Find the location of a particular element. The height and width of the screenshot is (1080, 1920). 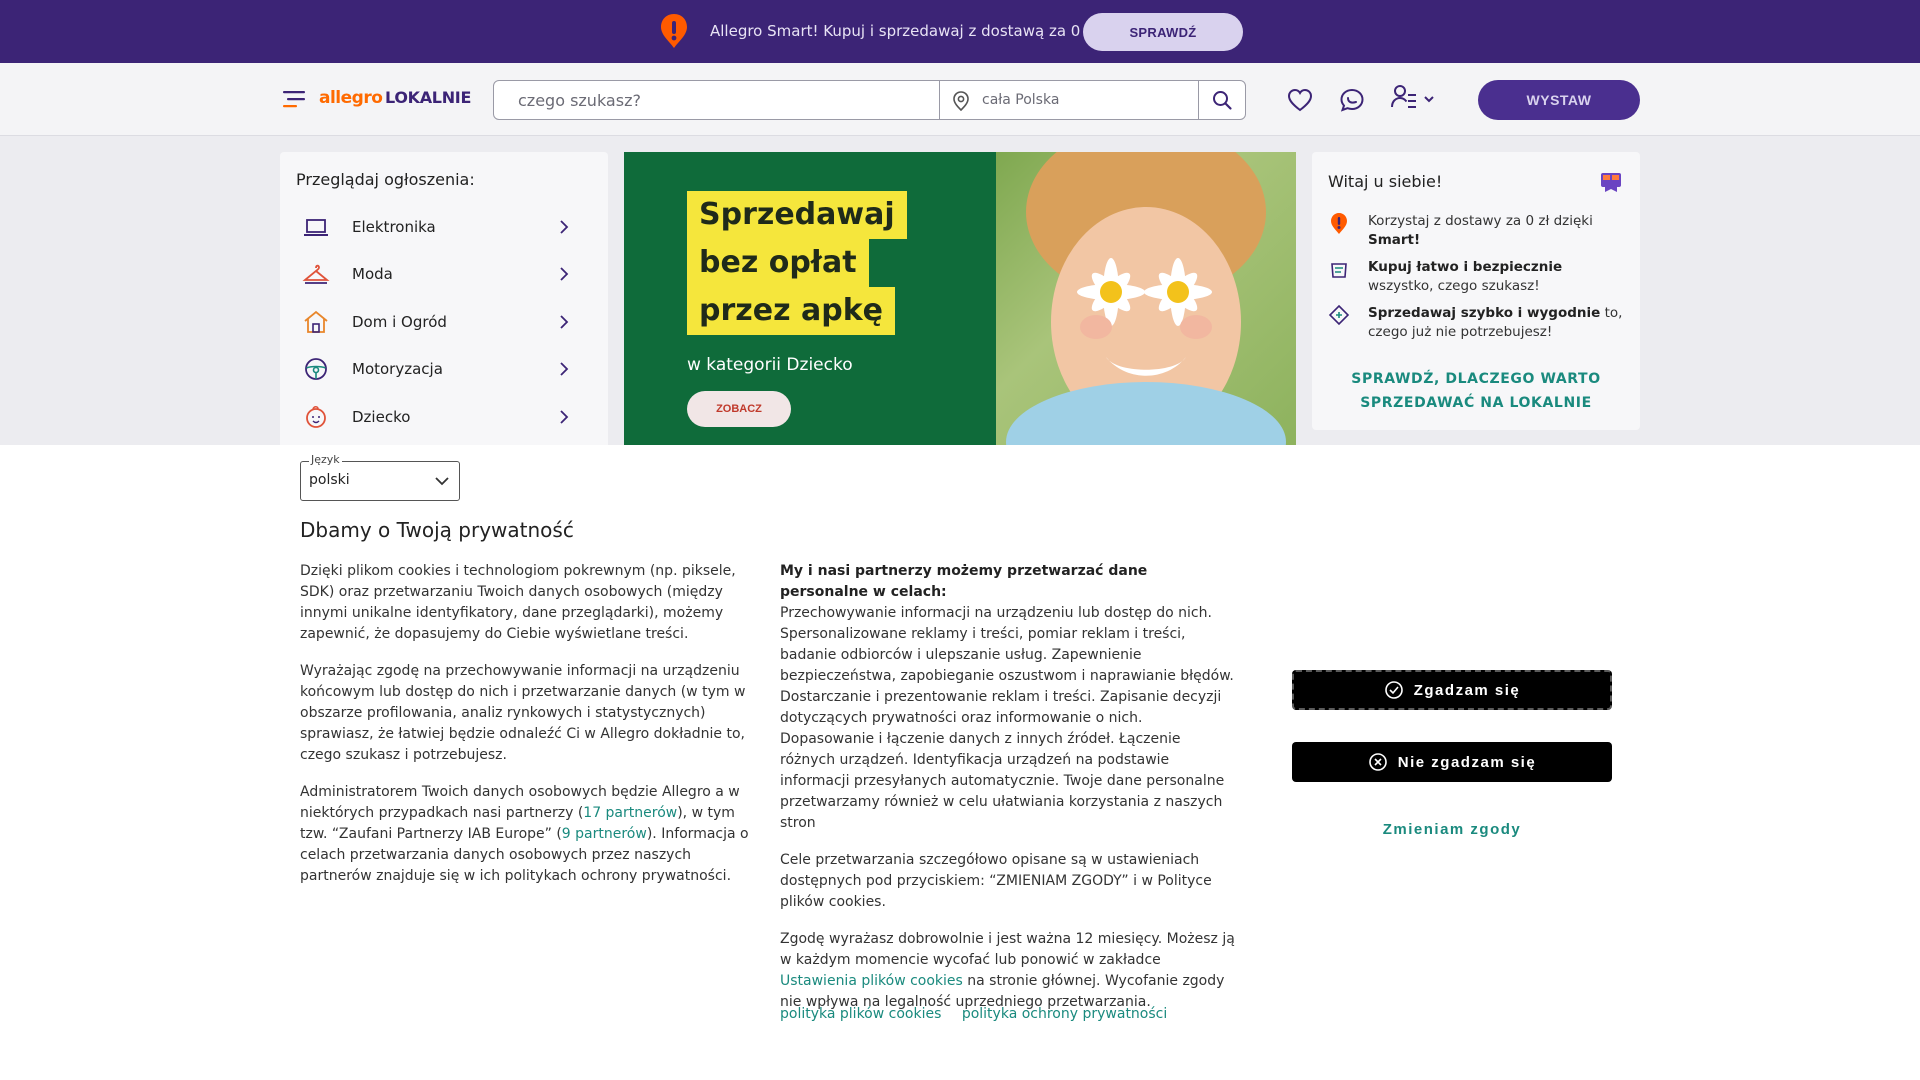

hanger-icon is located at coordinates (316, 274).